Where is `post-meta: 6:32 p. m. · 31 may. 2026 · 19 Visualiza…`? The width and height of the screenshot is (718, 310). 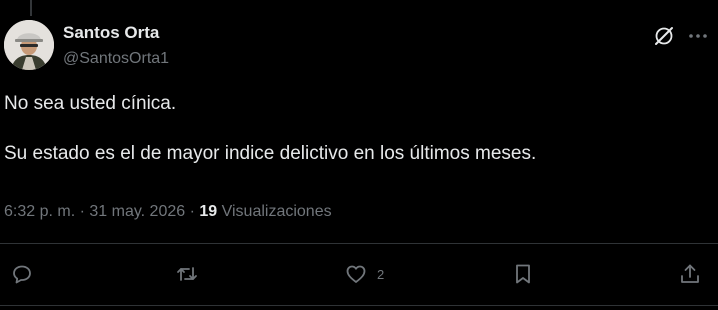 post-meta: 6:32 p. m. · 31 may. 2026 · 19 Visualiza… is located at coordinates (168, 212).